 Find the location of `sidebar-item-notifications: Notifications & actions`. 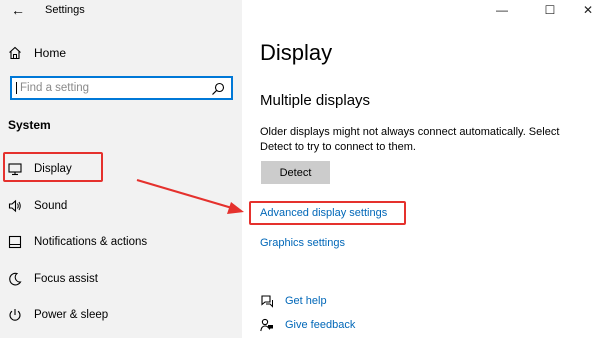

sidebar-item-notifications: Notifications & actions is located at coordinates (77, 242).